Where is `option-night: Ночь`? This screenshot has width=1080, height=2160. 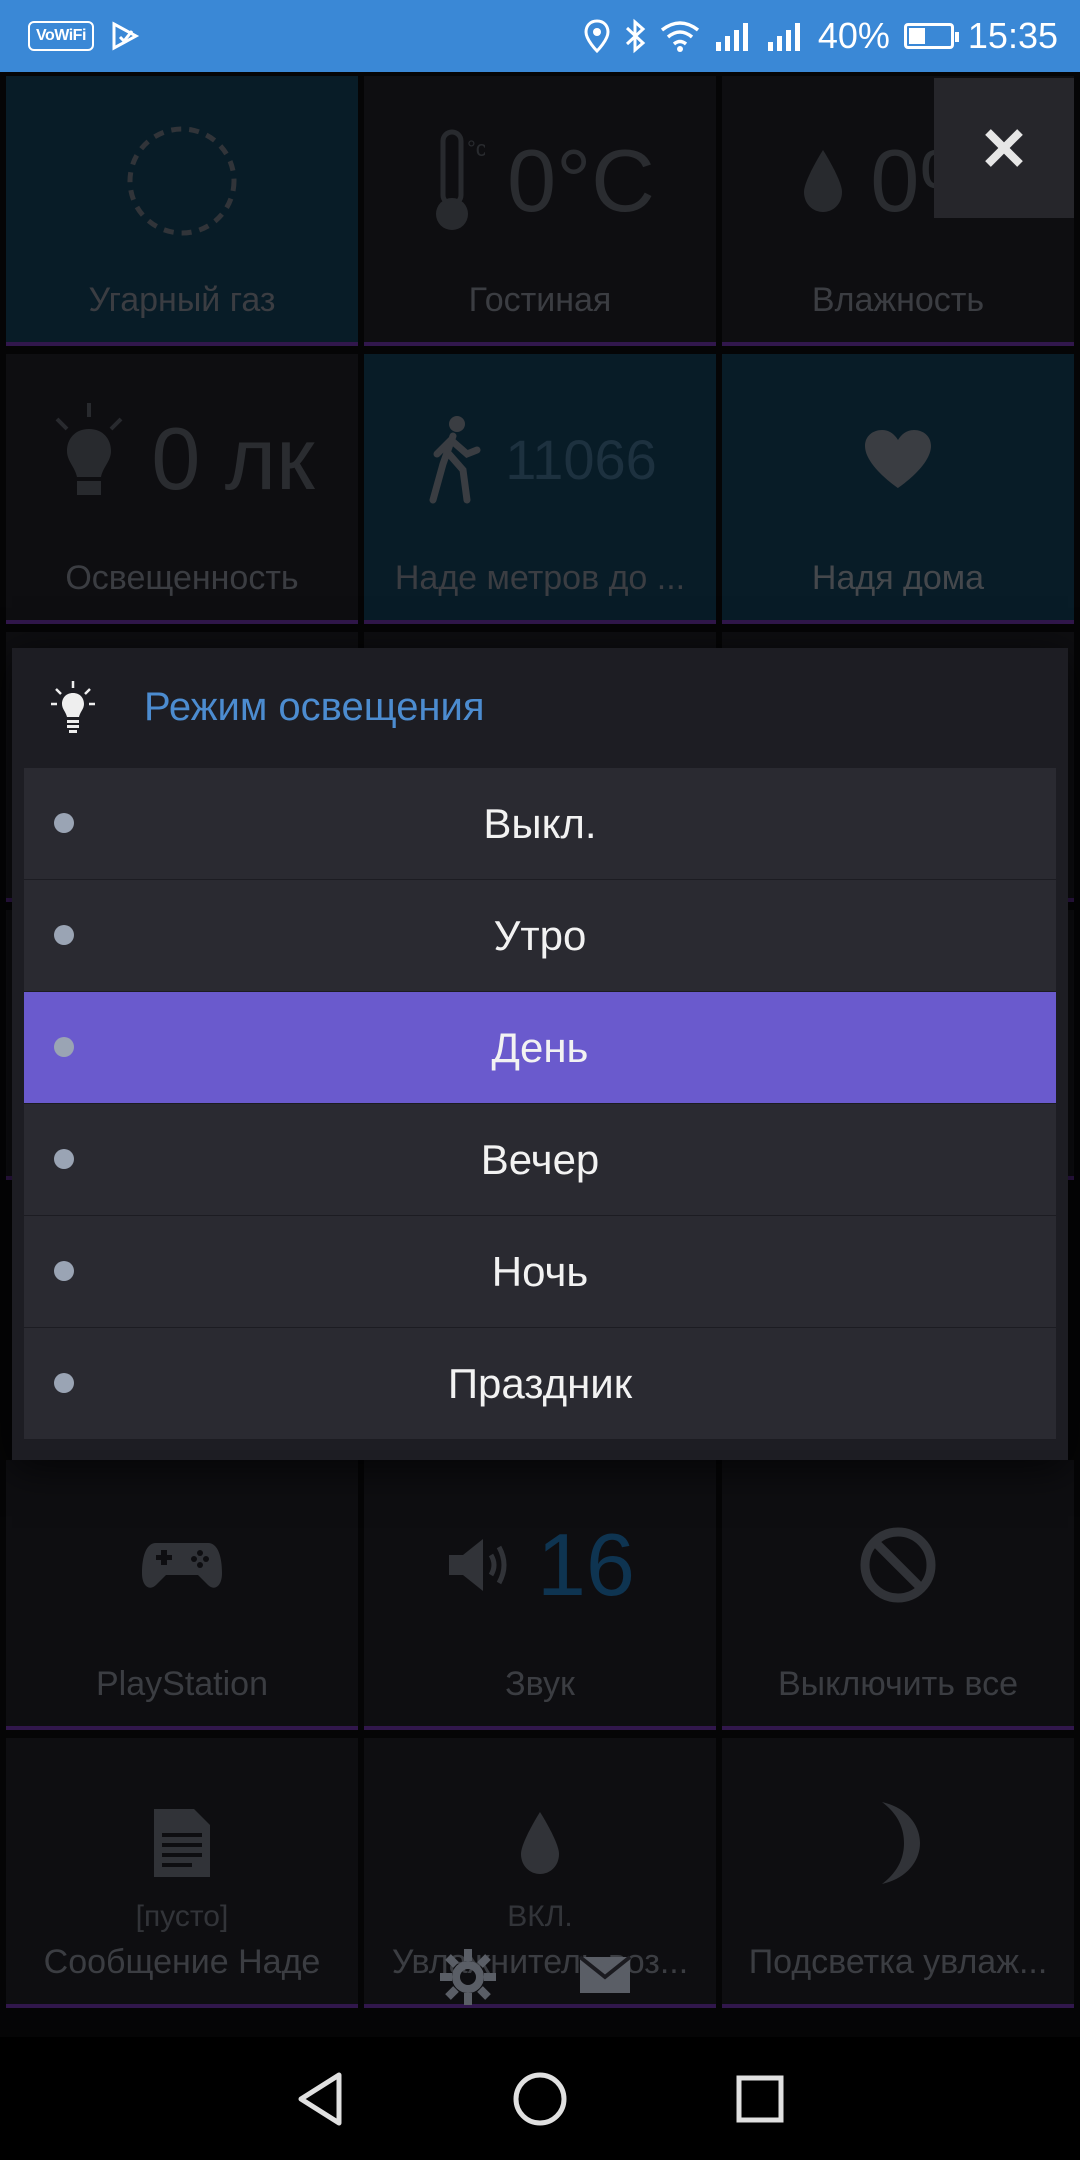
option-night: Ночь is located at coordinates (540, 1272).